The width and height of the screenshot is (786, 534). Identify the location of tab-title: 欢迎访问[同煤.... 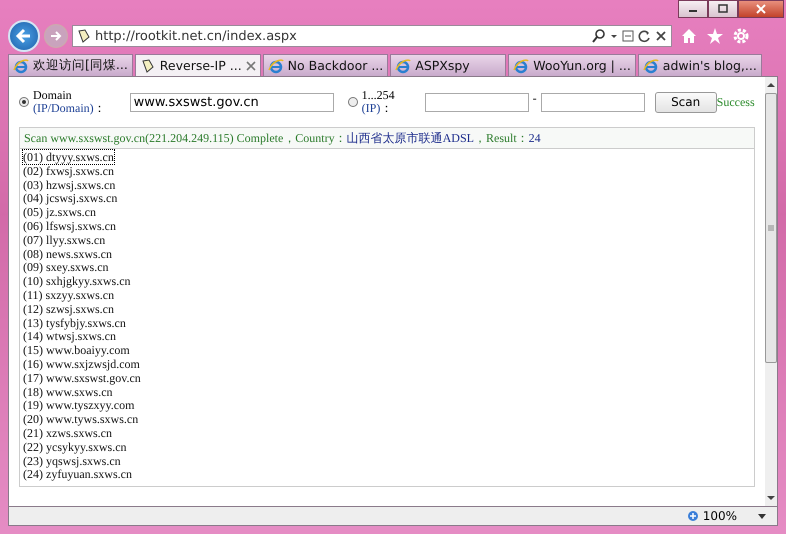
(80, 65).